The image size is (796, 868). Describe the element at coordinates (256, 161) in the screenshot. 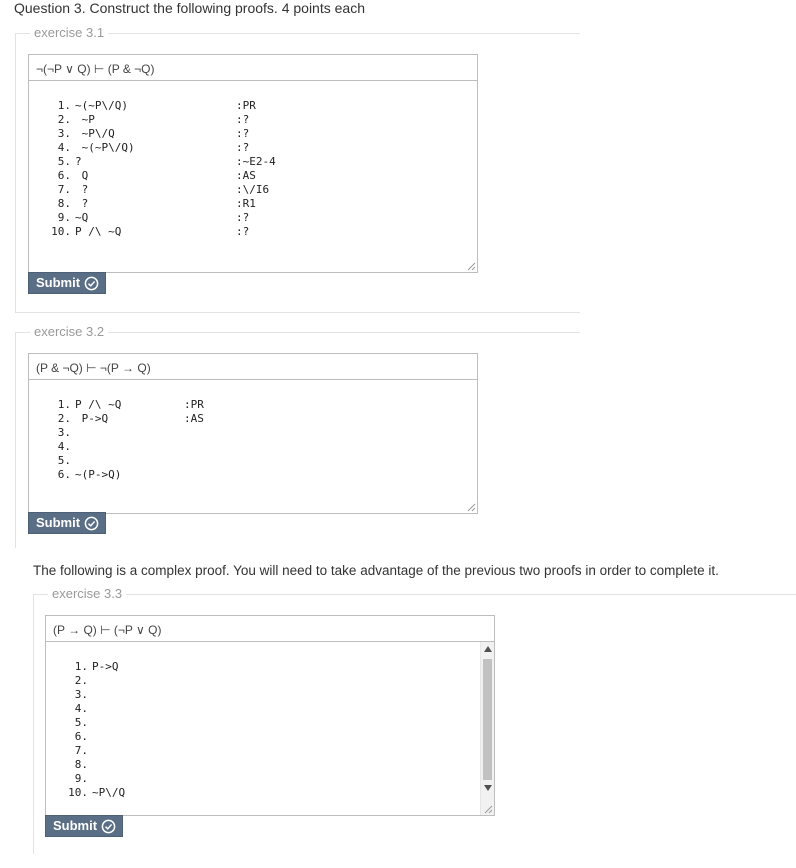

I see `proof-line-justification: :~E2-4` at that location.